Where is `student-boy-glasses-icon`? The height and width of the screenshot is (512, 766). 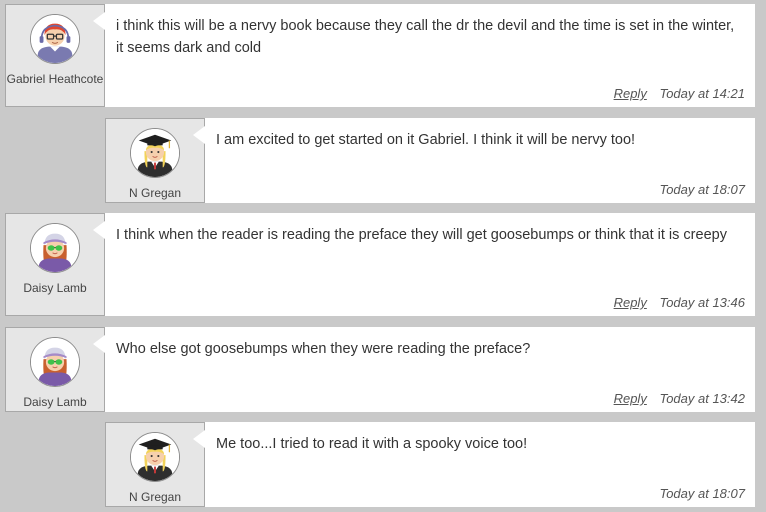
student-boy-glasses-icon is located at coordinates (55, 39).